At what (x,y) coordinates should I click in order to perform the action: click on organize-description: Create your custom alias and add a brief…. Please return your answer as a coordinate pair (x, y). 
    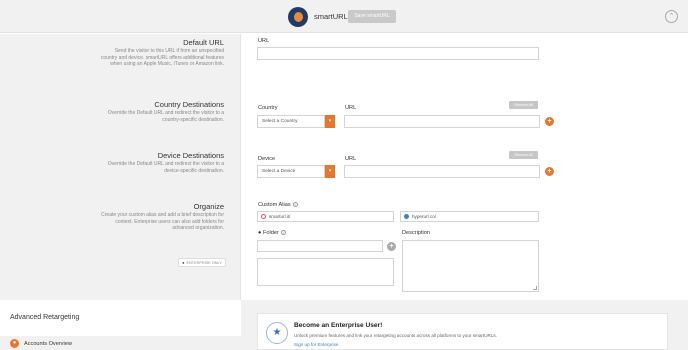
    Looking at the image, I should click on (162, 222).